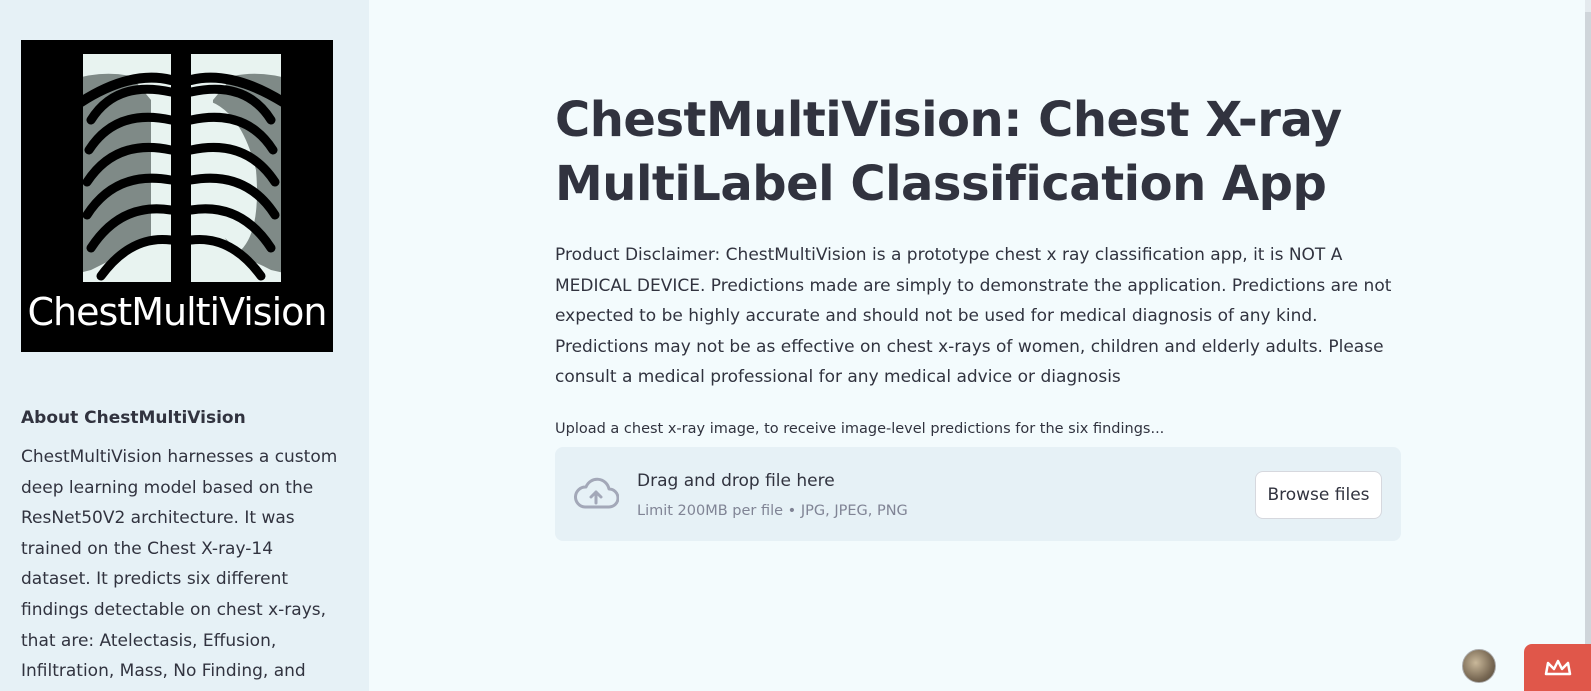 This screenshot has height=691, width=1591. I want to click on dropzone-title: Drag and drop file here, so click(736, 480).